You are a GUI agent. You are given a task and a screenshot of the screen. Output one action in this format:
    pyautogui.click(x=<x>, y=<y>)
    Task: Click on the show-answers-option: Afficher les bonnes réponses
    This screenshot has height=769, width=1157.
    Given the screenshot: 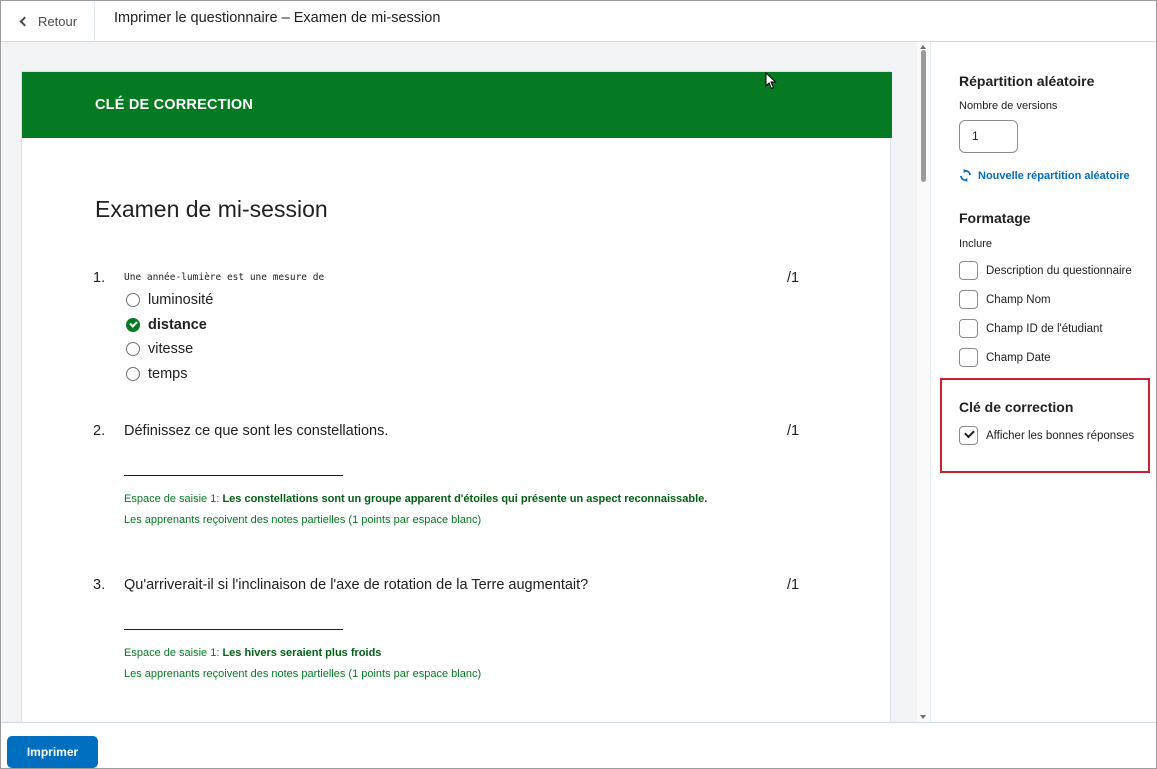 What is the action you would take?
    pyautogui.click(x=1046, y=435)
    